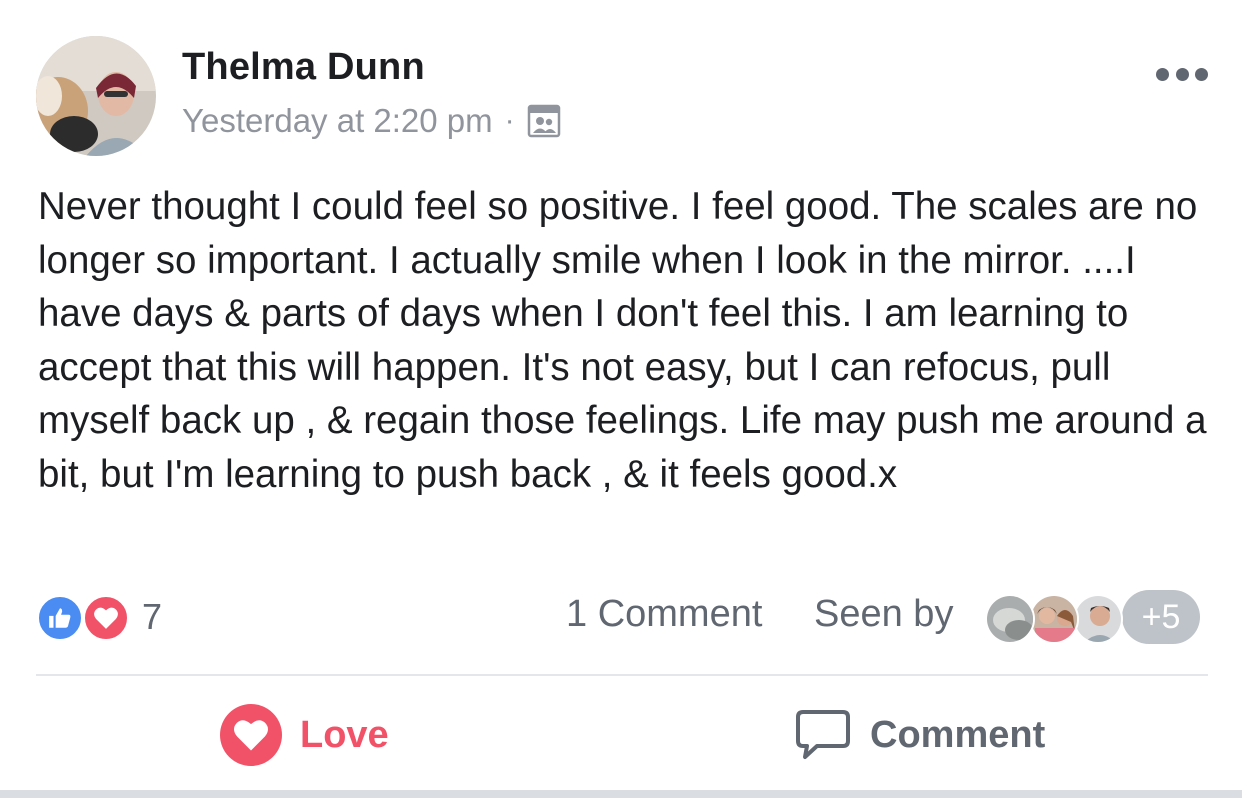  What do you see at coordinates (544, 121) in the screenshot?
I see `group-audience-icon` at bounding box center [544, 121].